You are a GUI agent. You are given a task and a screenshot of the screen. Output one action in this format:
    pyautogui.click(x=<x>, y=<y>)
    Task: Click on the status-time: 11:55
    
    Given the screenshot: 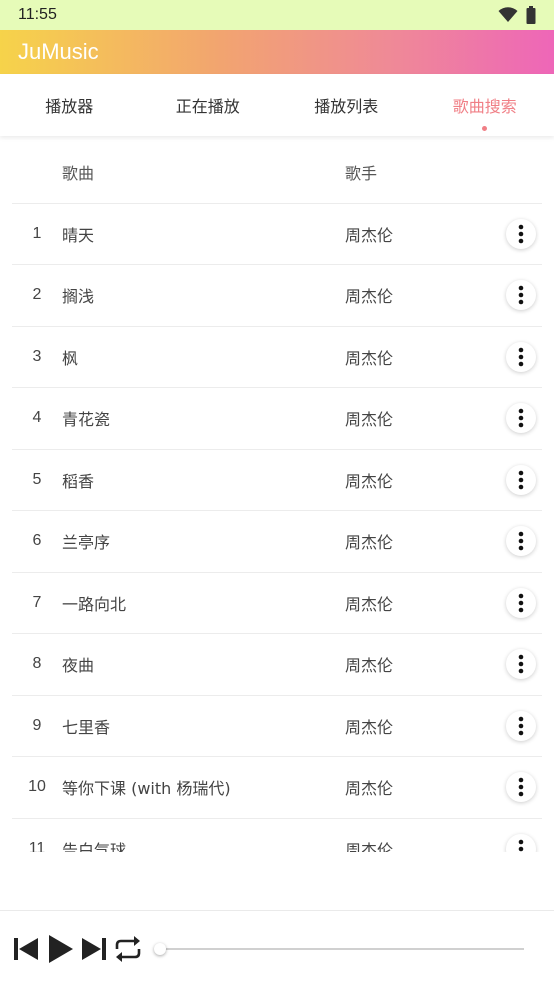 What is the action you would take?
    pyautogui.click(x=37, y=14)
    